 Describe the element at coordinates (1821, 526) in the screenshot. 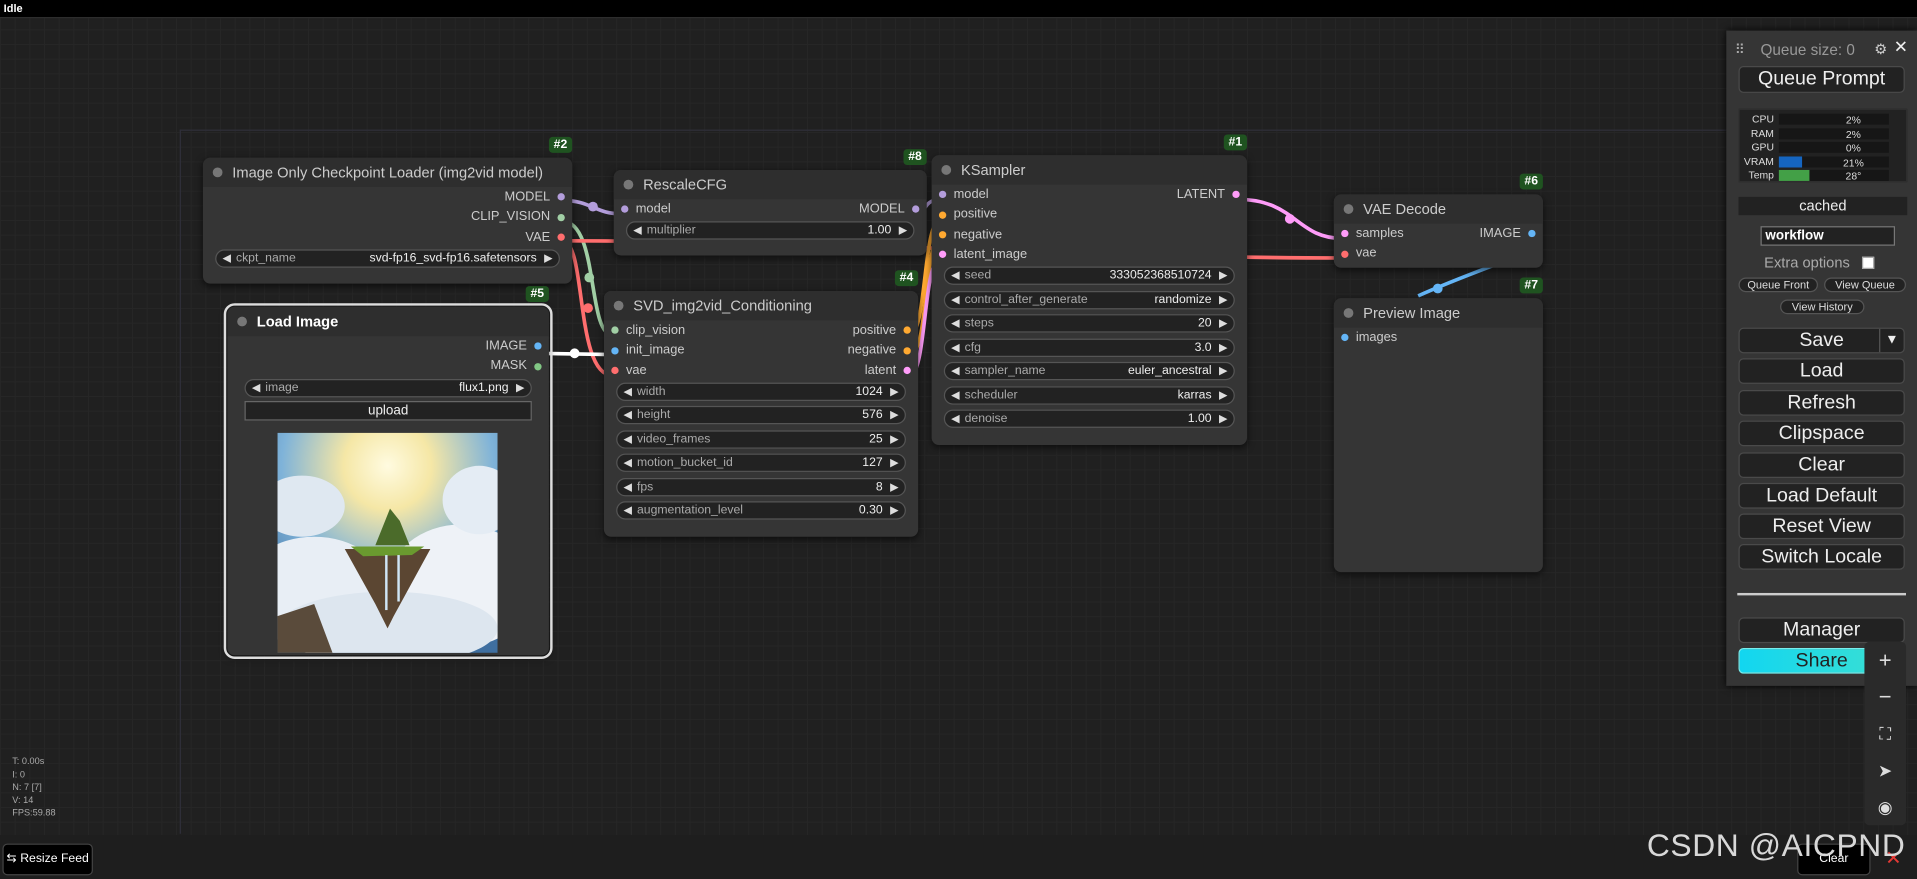

I see `reset-view-button: Reset View` at that location.